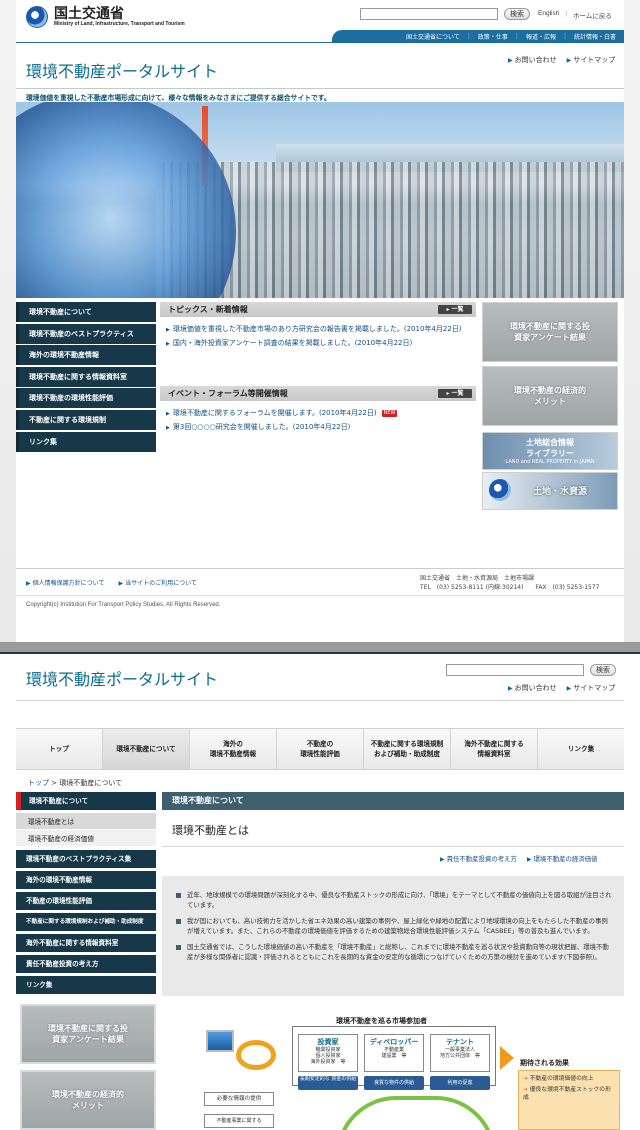 The width and height of the screenshot is (640, 1130). What do you see at coordinates (220, 1041) in the screenshot?
I see `computer-icon` at bounding box center [220, 1041].